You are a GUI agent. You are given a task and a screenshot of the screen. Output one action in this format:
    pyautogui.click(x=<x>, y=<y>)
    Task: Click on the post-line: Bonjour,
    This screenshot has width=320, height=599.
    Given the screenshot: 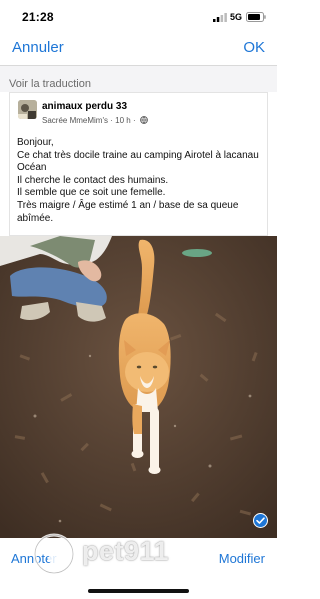 What is the action you would take?
    pyautogui.click(x=35, y=142)
    